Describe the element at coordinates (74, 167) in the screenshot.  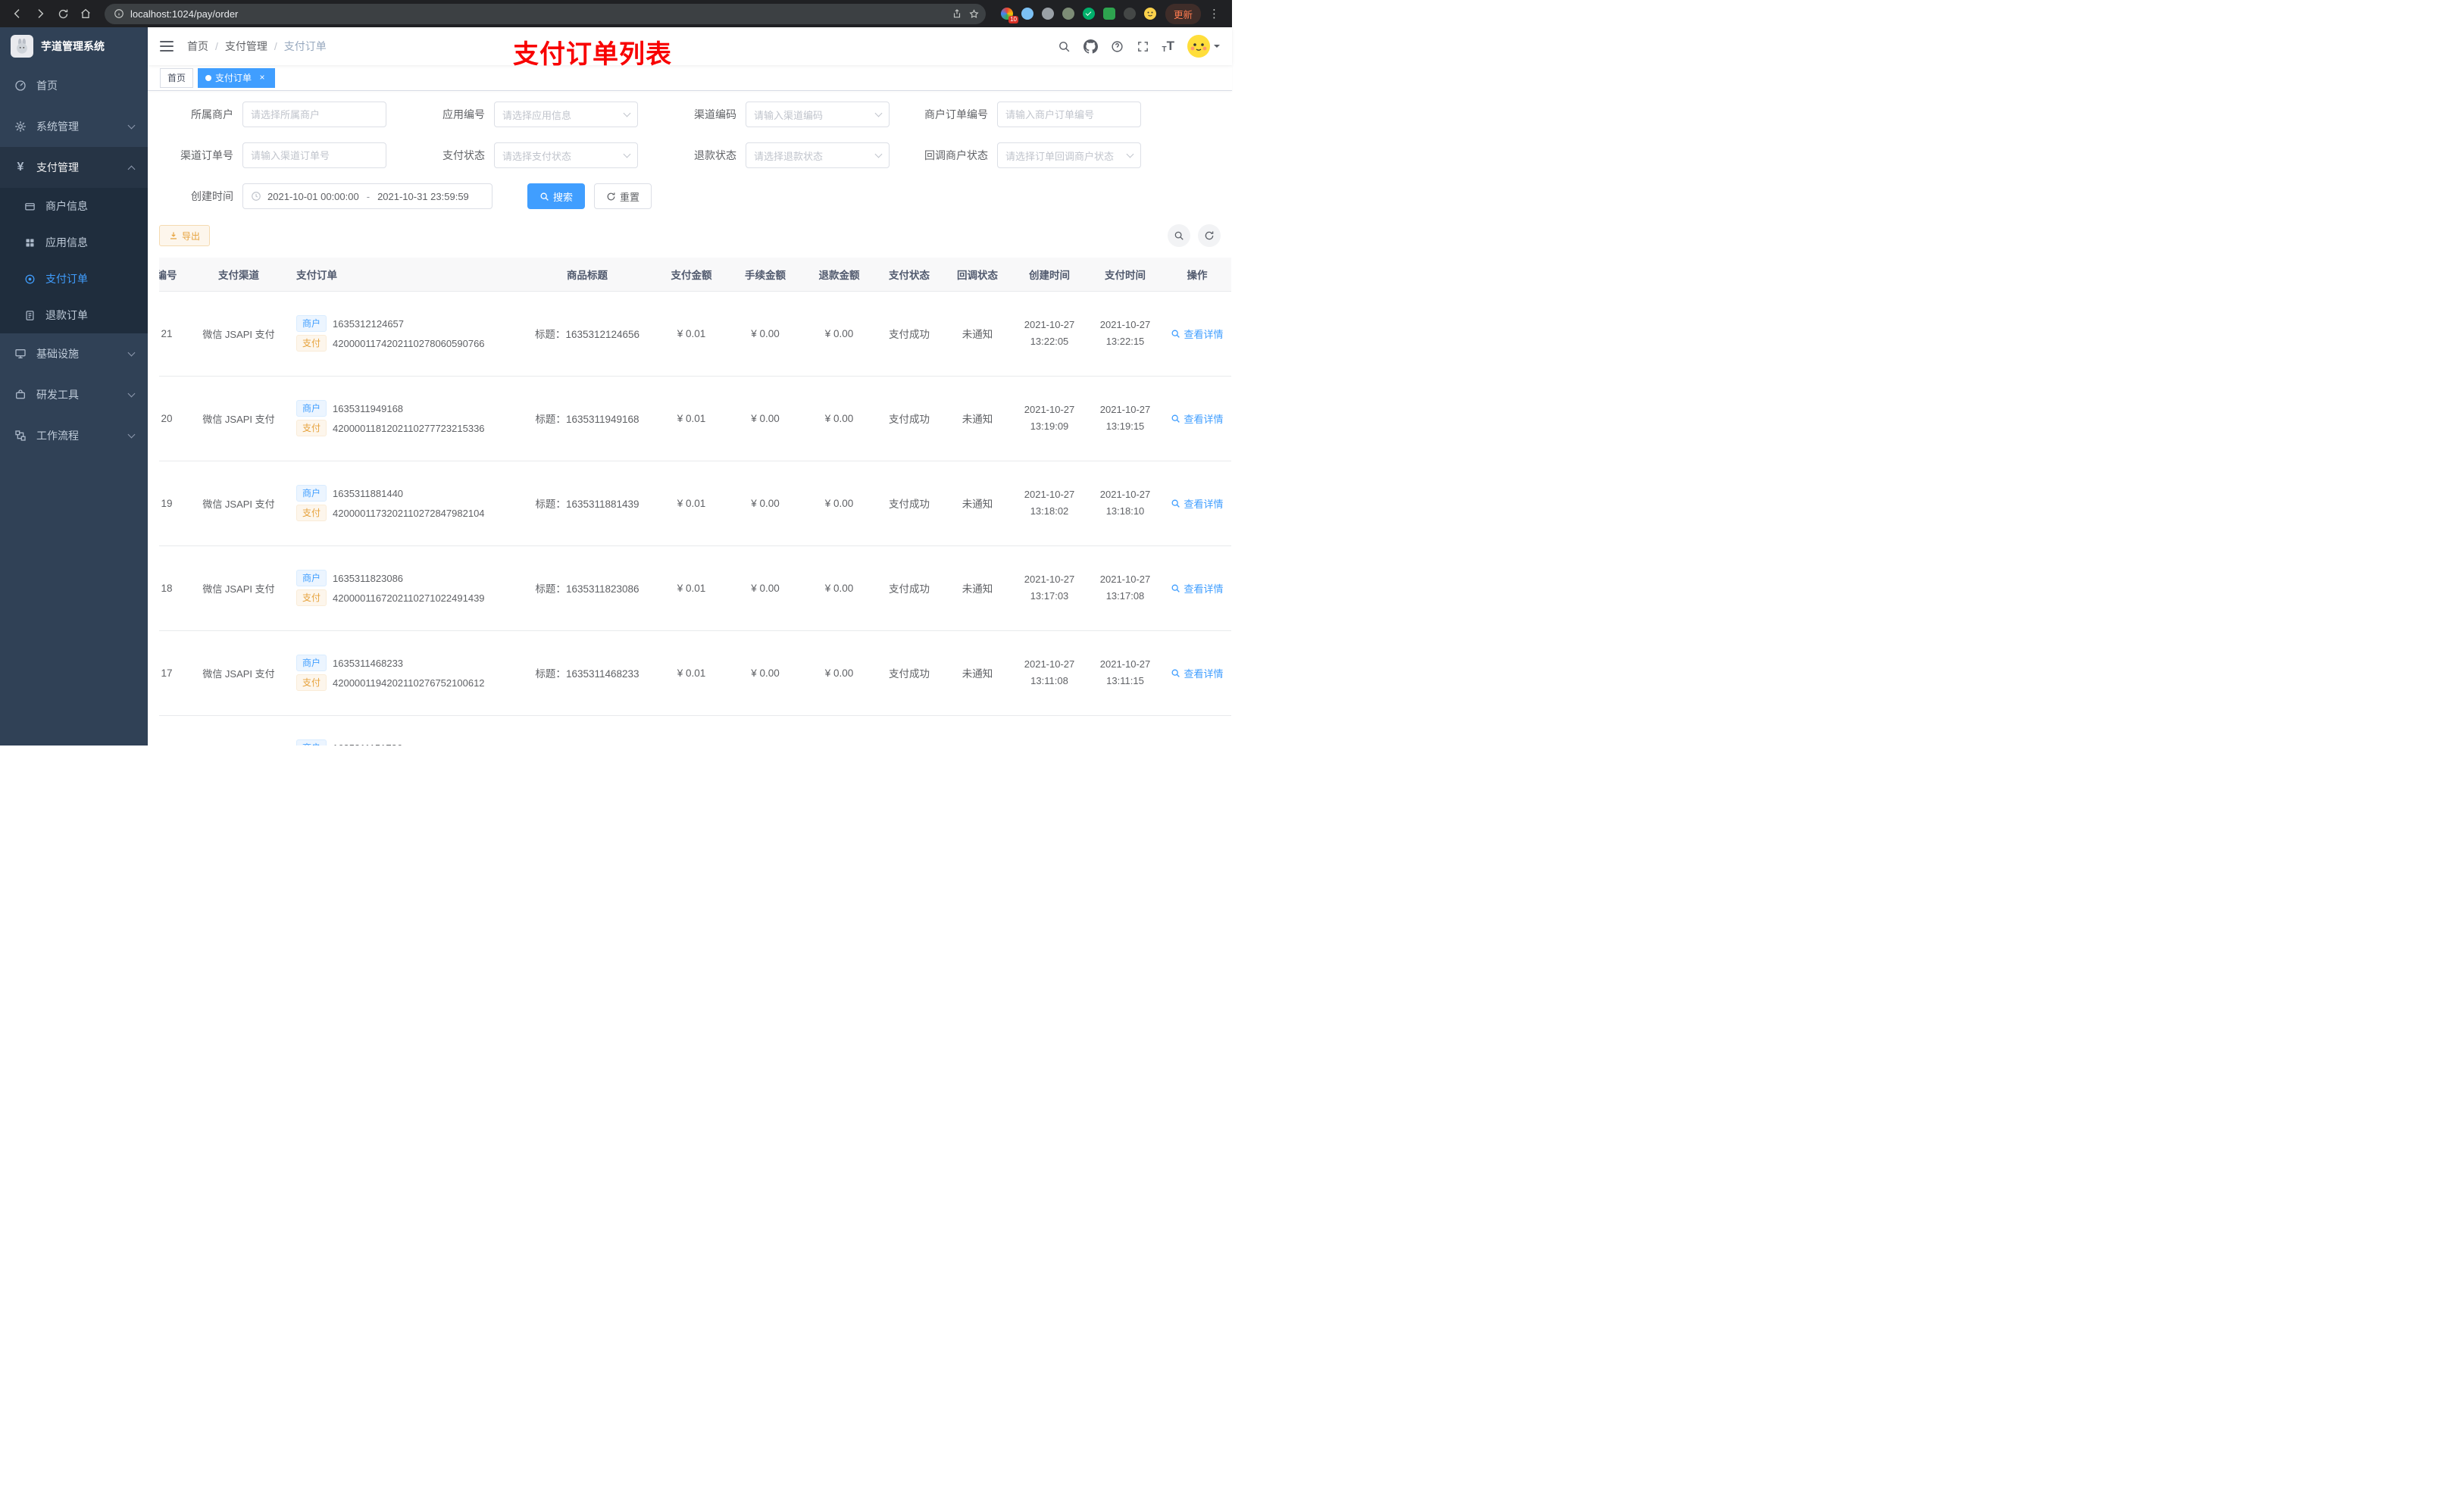
I see `sidebar-item-payment: ¥ 支付管理` at that location.